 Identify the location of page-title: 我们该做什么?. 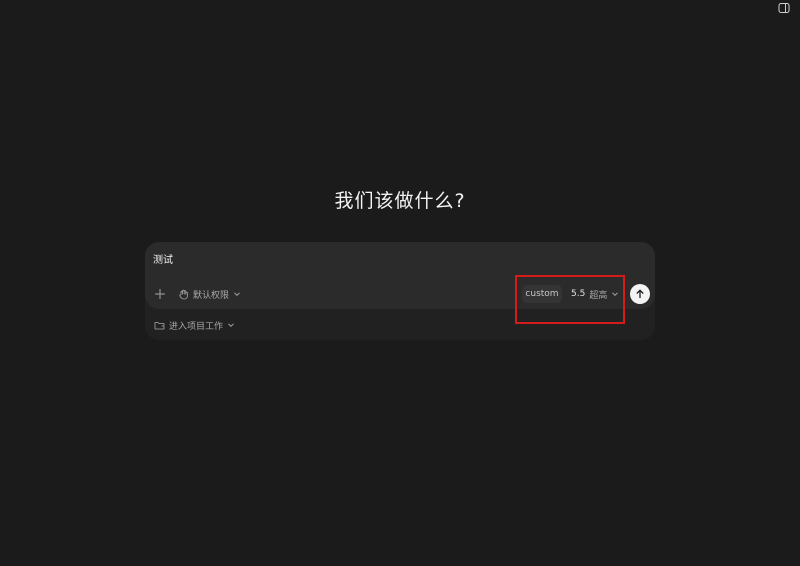
(400, 201).